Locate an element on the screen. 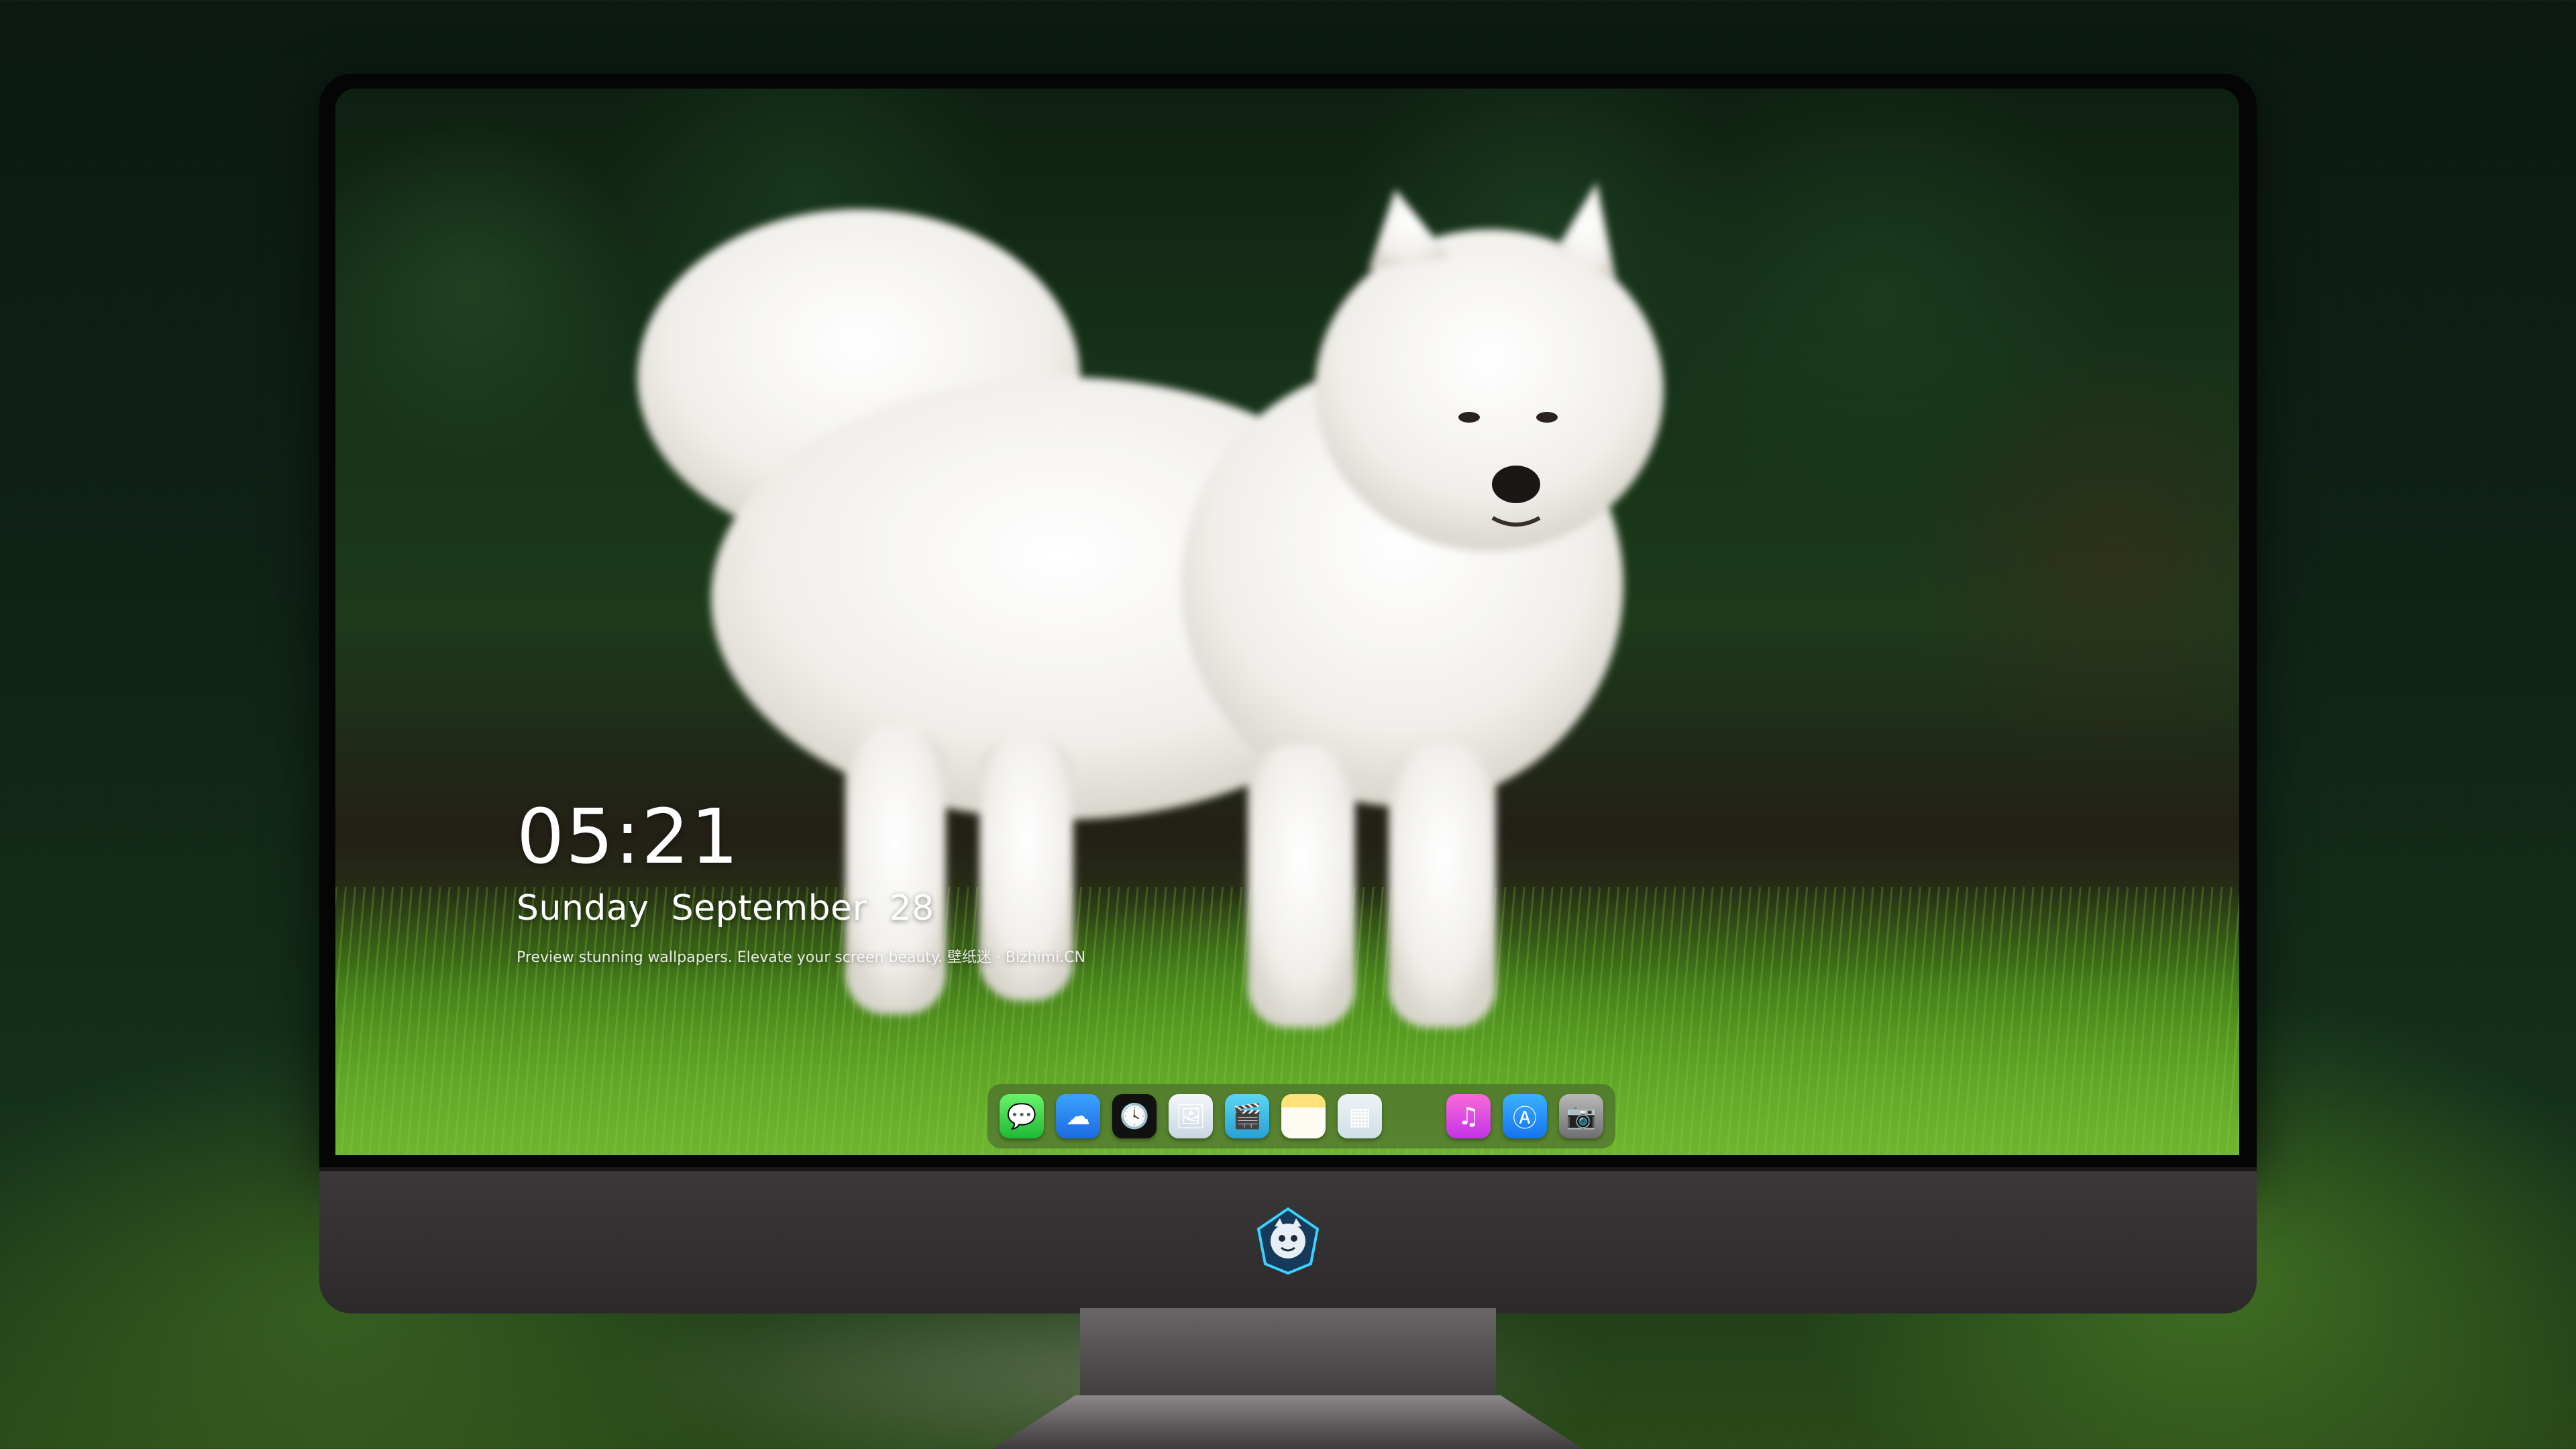  clock-date: Sunday September 28 is located at coordinates (801, 908).